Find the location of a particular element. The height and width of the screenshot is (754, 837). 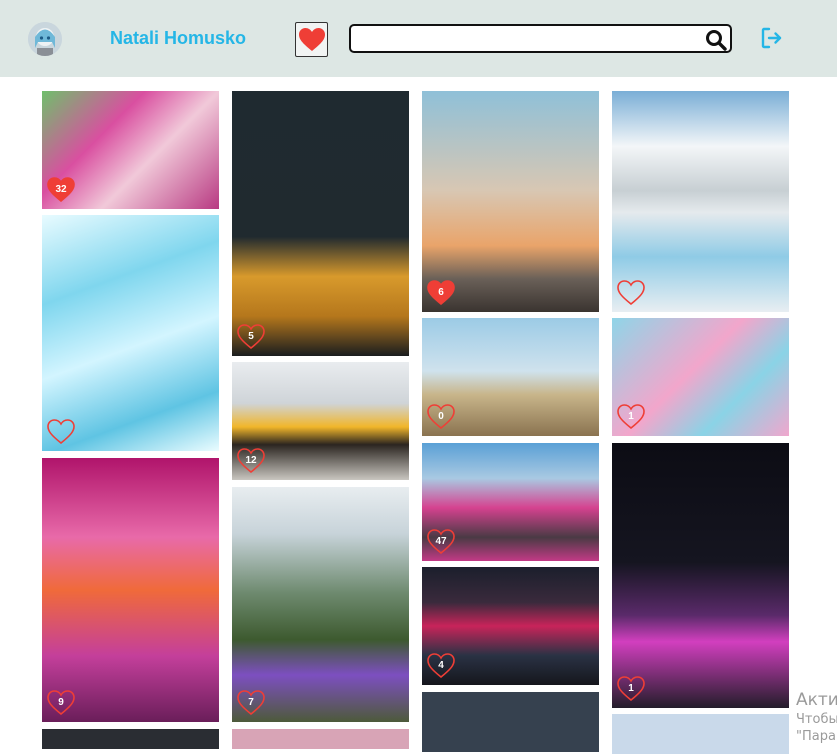

like-count: 6 is located at coordinates (441, 292).